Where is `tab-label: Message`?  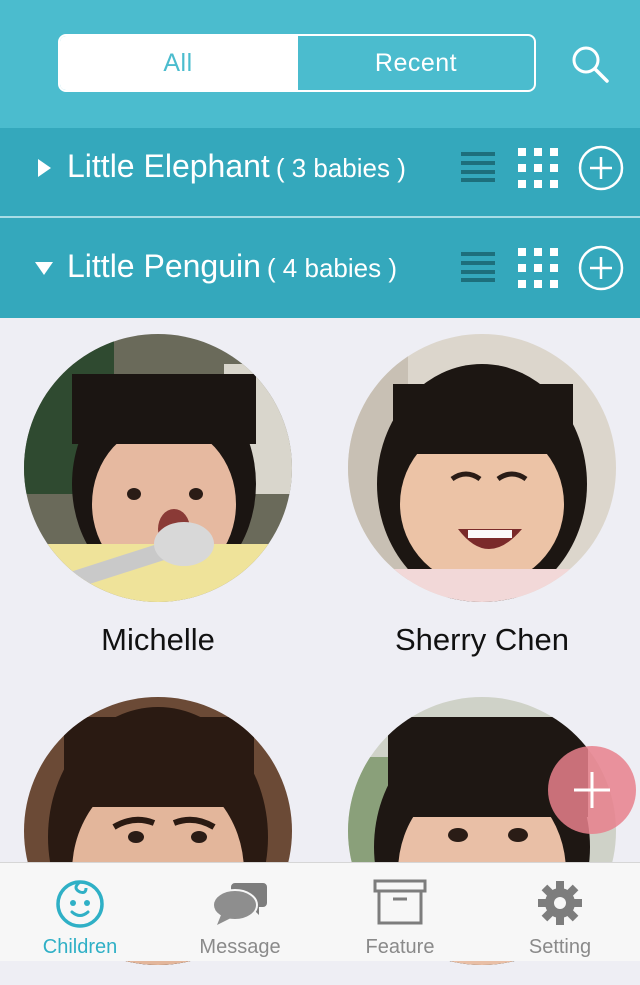
tab-label: Message is located at coordinates (240, 947).